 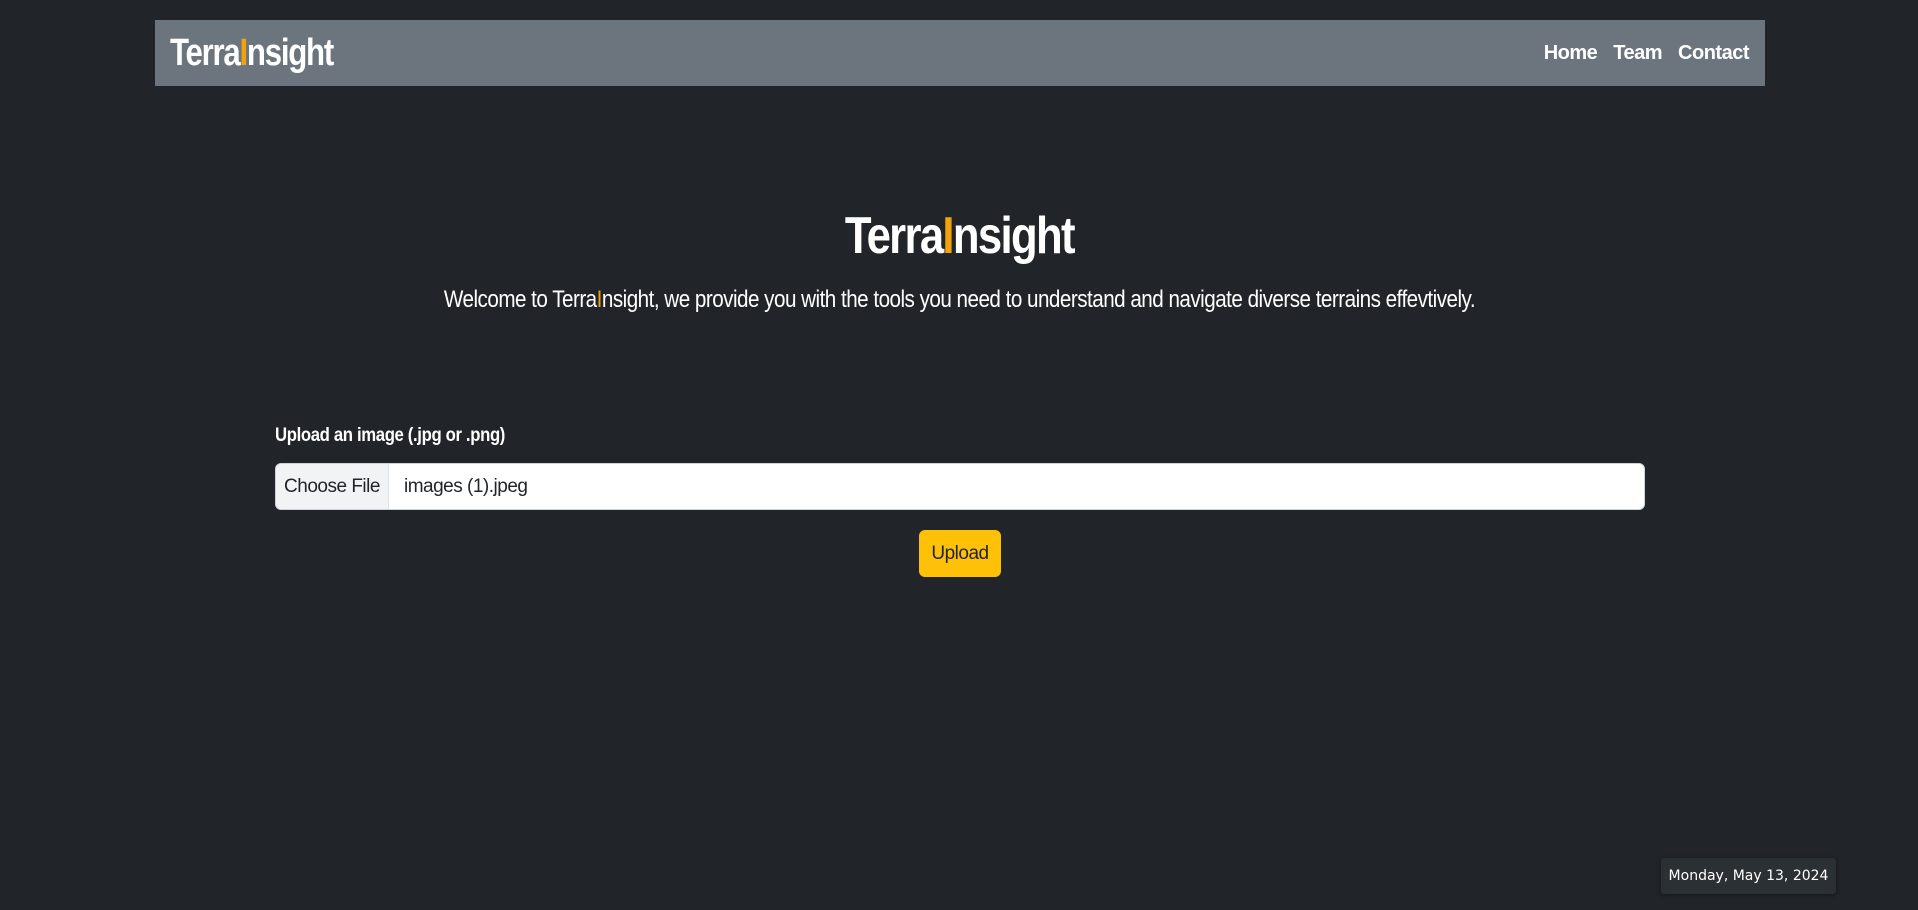 What do you see at coordinates (893, 236) in the screenshot?
I see `title-prefix: Terra` at bounding box center [893, 236].